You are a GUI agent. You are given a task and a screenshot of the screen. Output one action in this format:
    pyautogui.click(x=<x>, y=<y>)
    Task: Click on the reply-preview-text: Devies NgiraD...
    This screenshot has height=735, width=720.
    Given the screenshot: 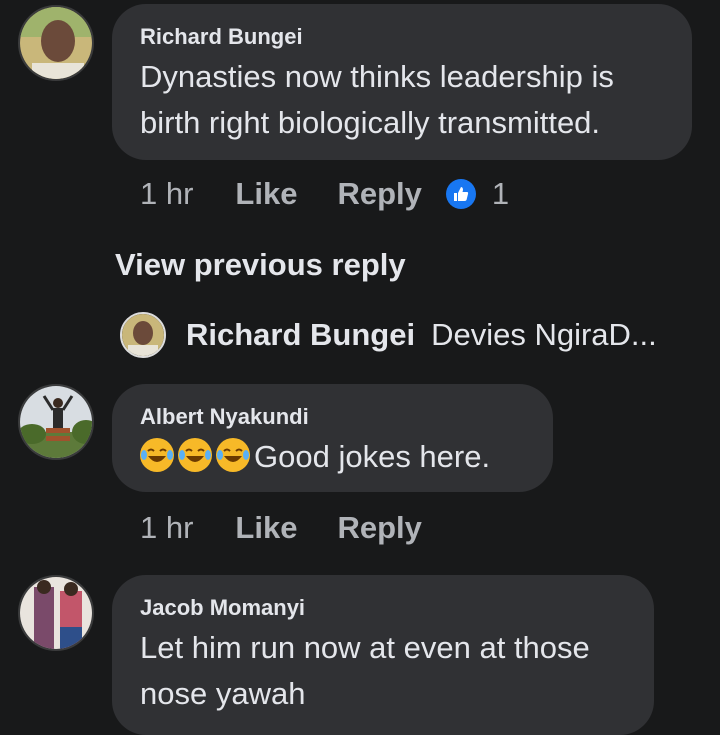 What is the action you would take?
    pyautogui.click(x=544, y=334)
    